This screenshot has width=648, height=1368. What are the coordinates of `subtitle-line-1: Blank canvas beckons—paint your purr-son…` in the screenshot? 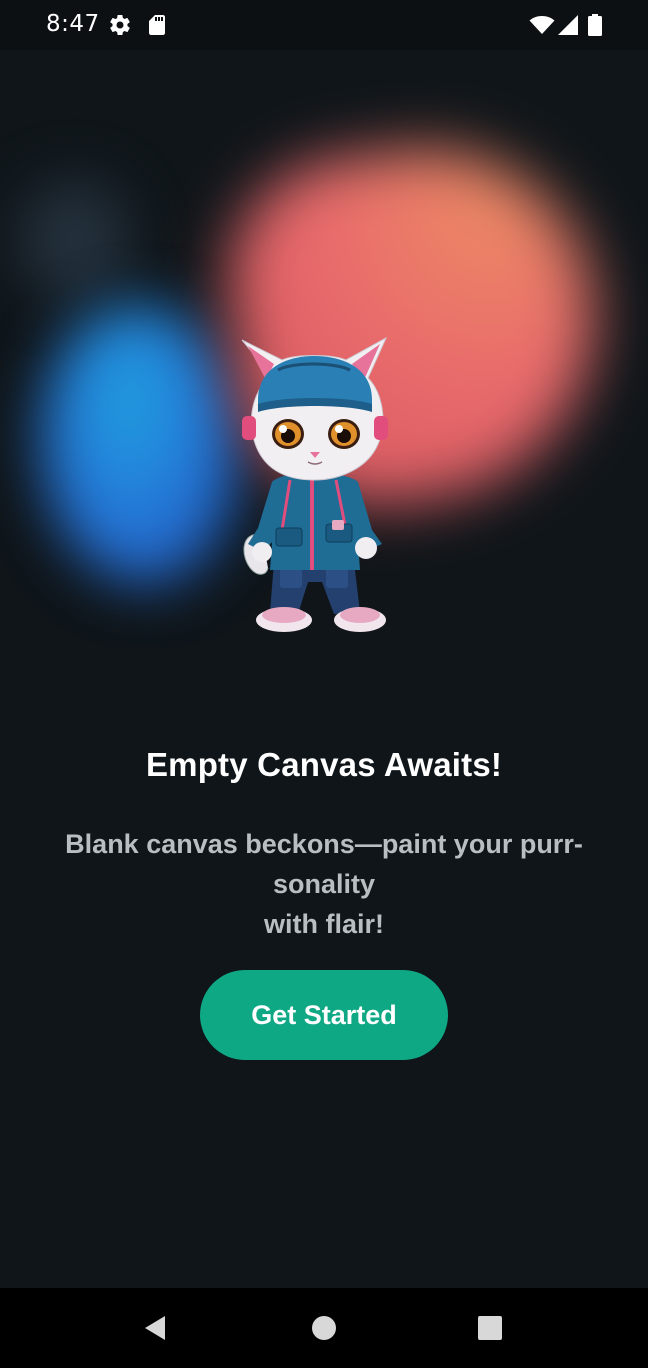 It's located at (324, 864).